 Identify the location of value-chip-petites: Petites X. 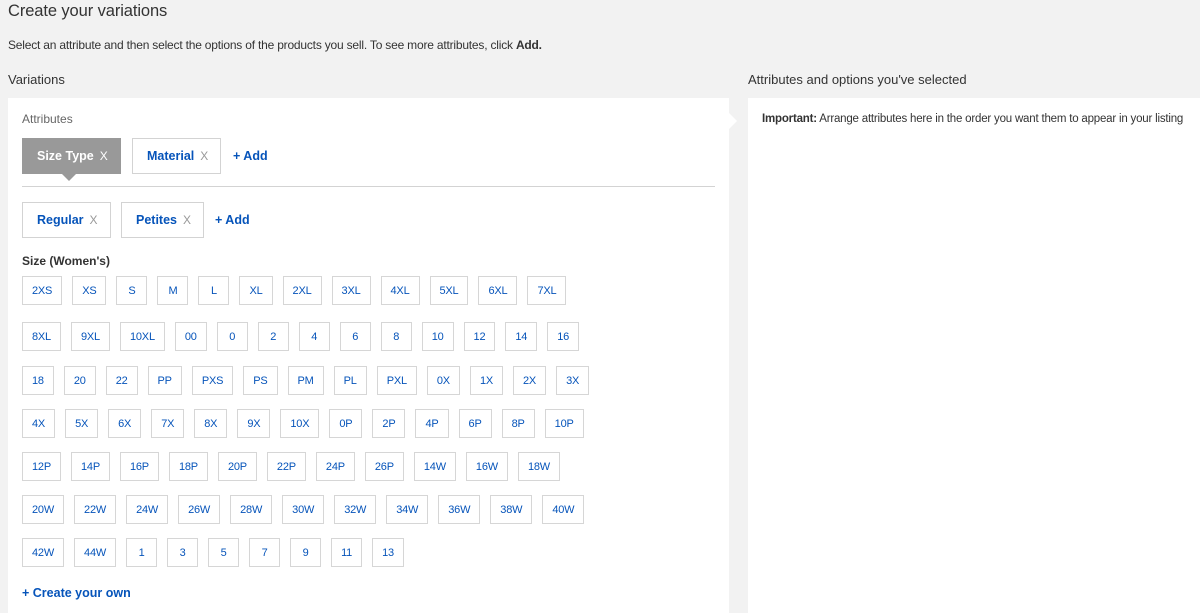
(163, 220).